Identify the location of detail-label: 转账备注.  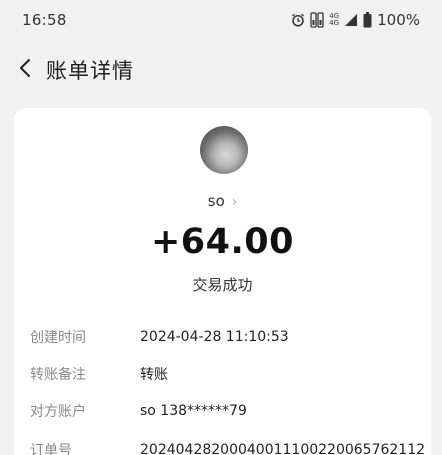
(58, 375).